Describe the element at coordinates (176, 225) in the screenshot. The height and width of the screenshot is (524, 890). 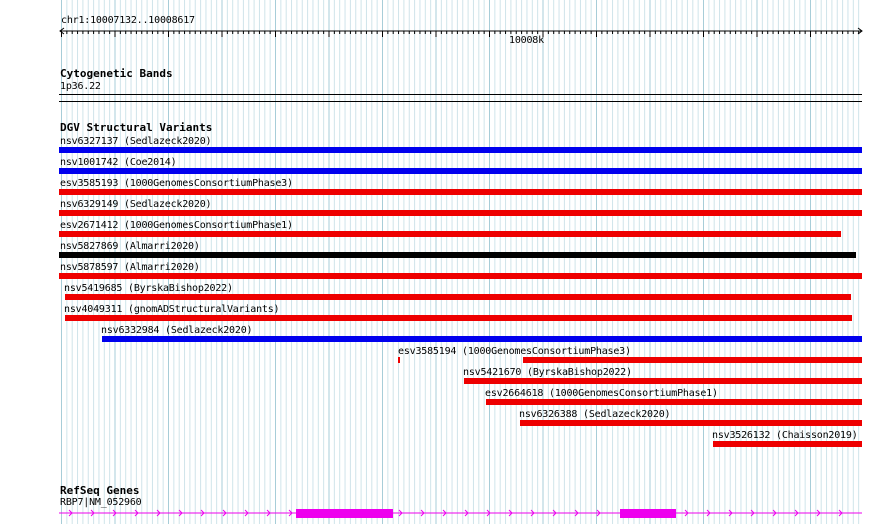
I see `variant-label: esv2671412 (1000GenomesConsortiumPhase1)` at that location.